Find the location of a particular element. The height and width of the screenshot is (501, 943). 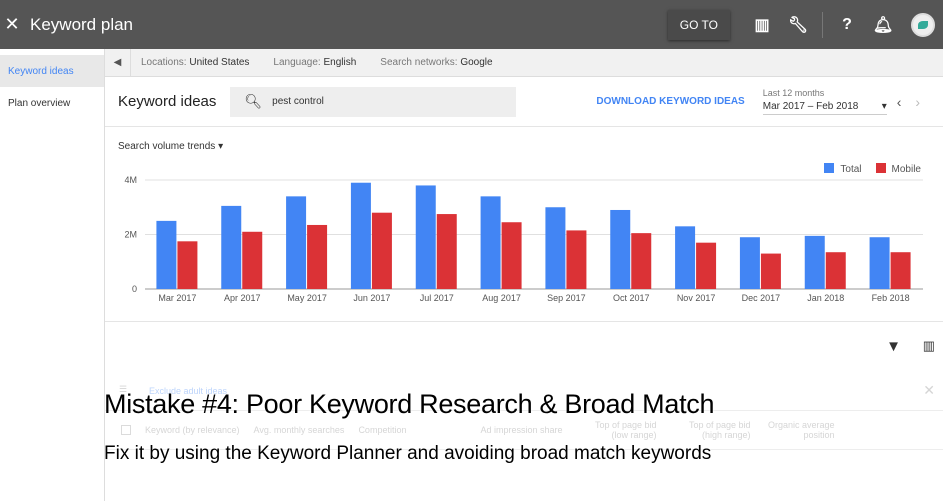

select-all-checkbox is located at coordinates (126, 430).